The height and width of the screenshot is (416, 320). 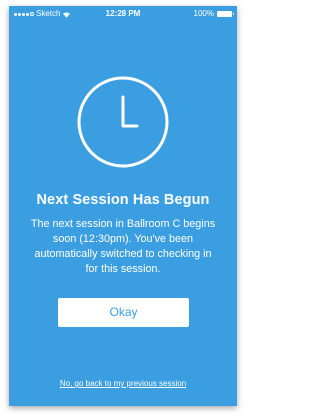 What do you see at coordinates (123, 122) in the screenshot?
I see `clock-icon` at bounding box center [123, 122].